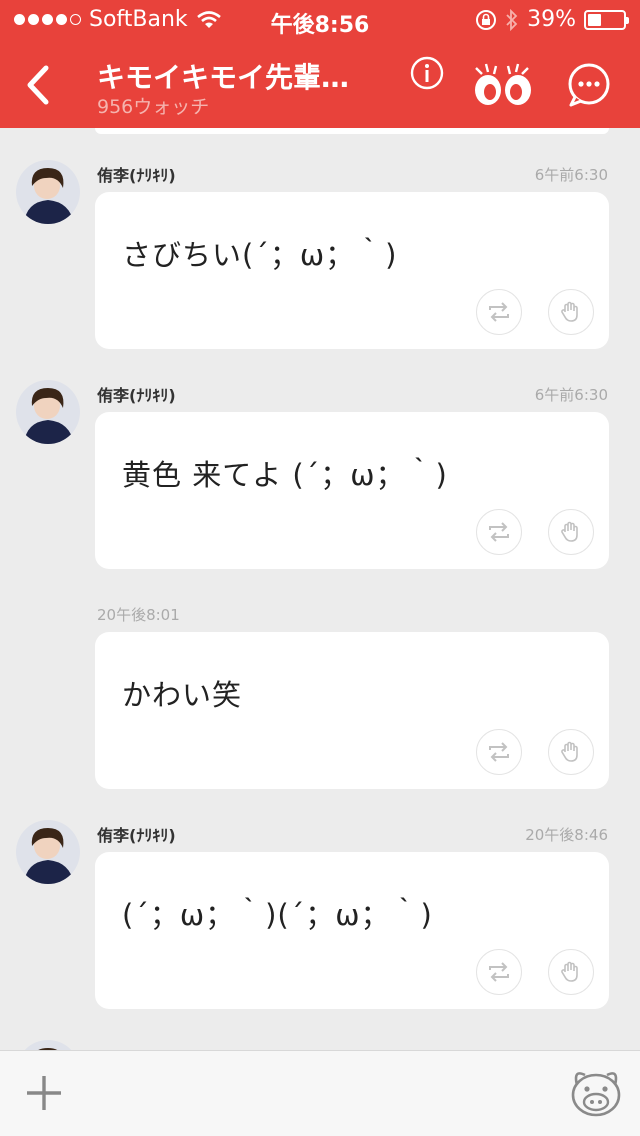 This screenshot has height=1136, width=640. I want to click on app-header: SoftBank 午後8:56 39% キモイキモイ先輩… 956ウォッチ, so click(320, 64).